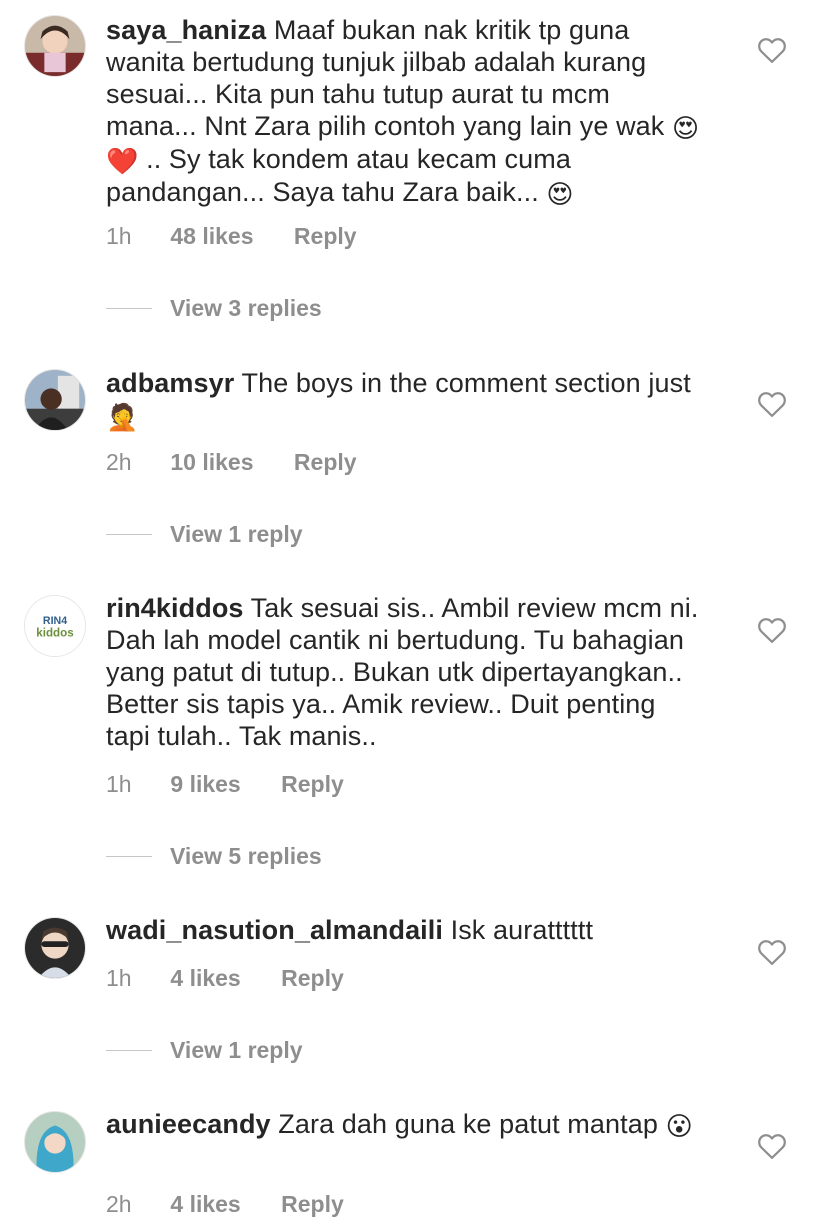 This screenshot has width=828, height=1230. I want to click on svg-text: RIN4, so click(55, 621).